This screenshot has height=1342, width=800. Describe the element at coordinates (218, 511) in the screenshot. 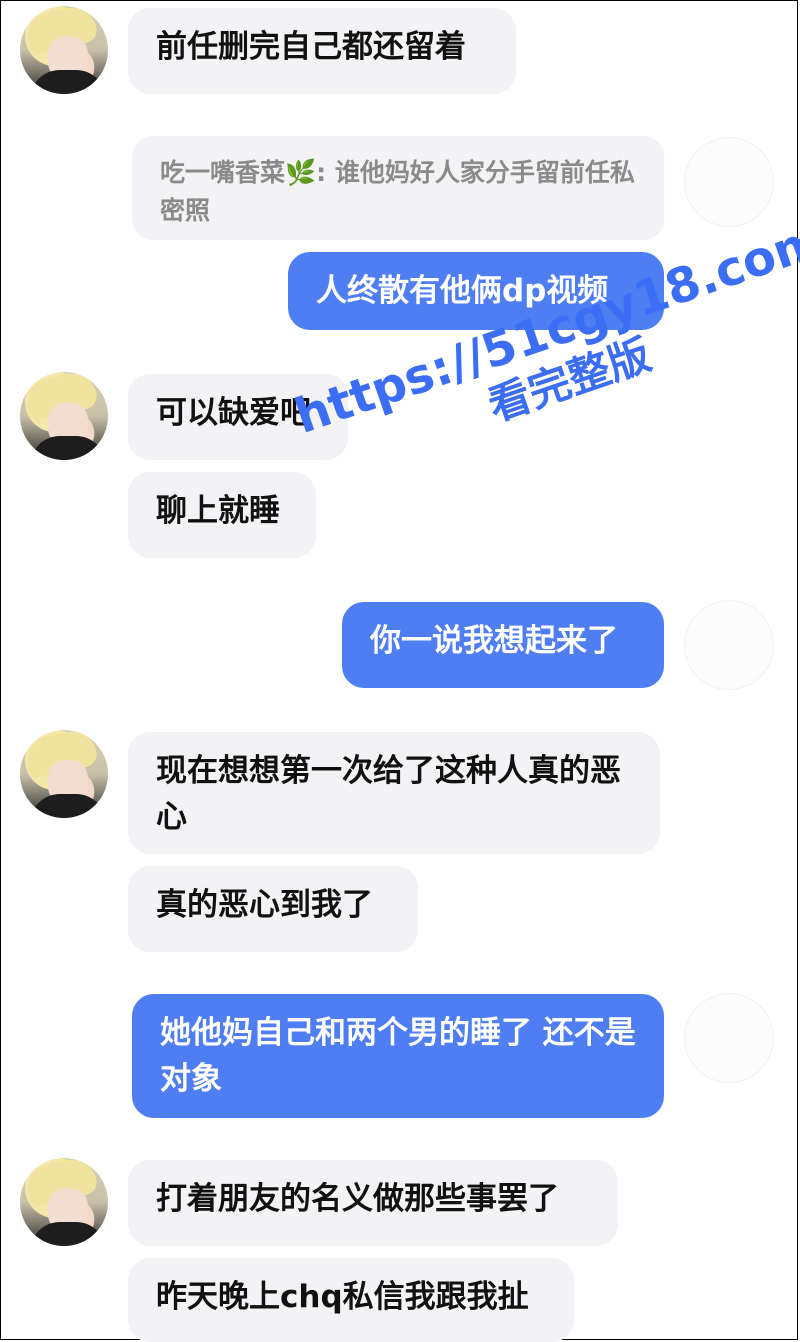

I see `message-text: 聊上就睡` at that location.